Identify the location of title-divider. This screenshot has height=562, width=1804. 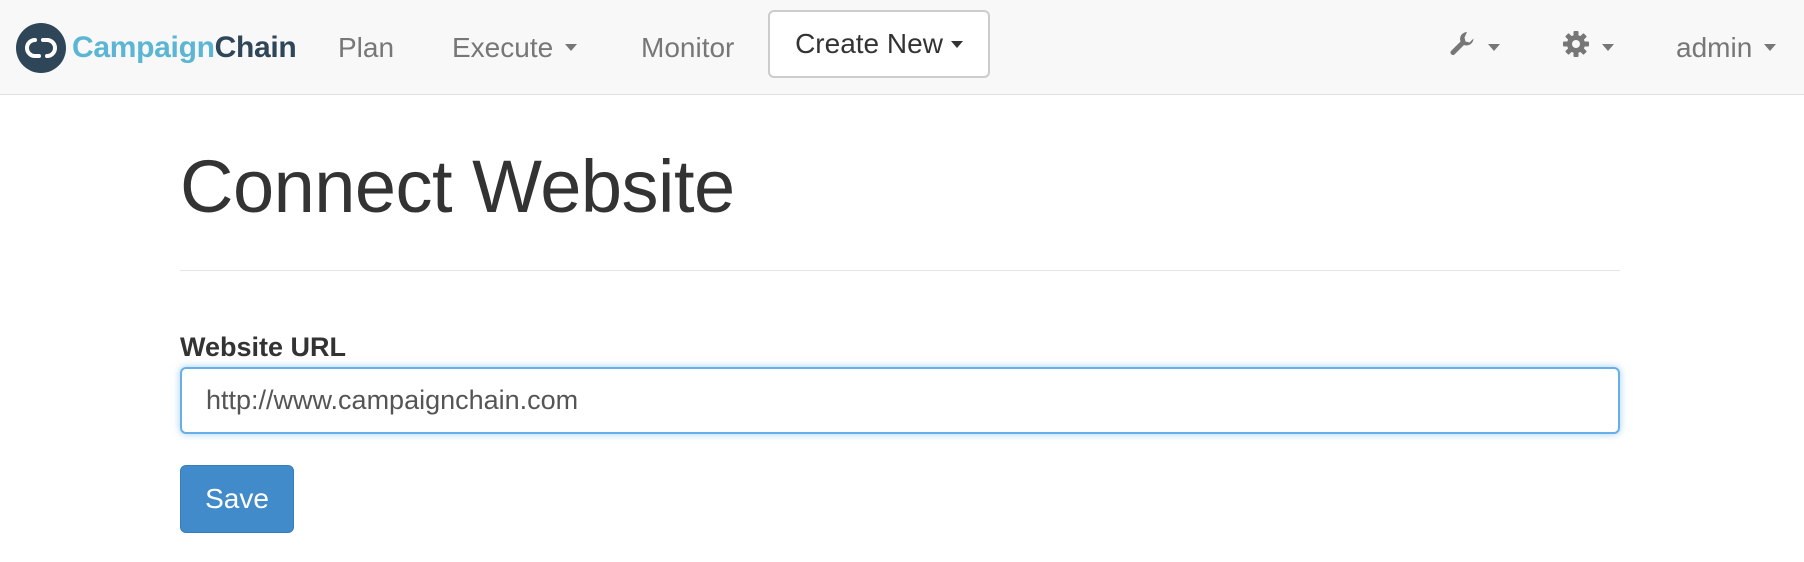
(900, 270).